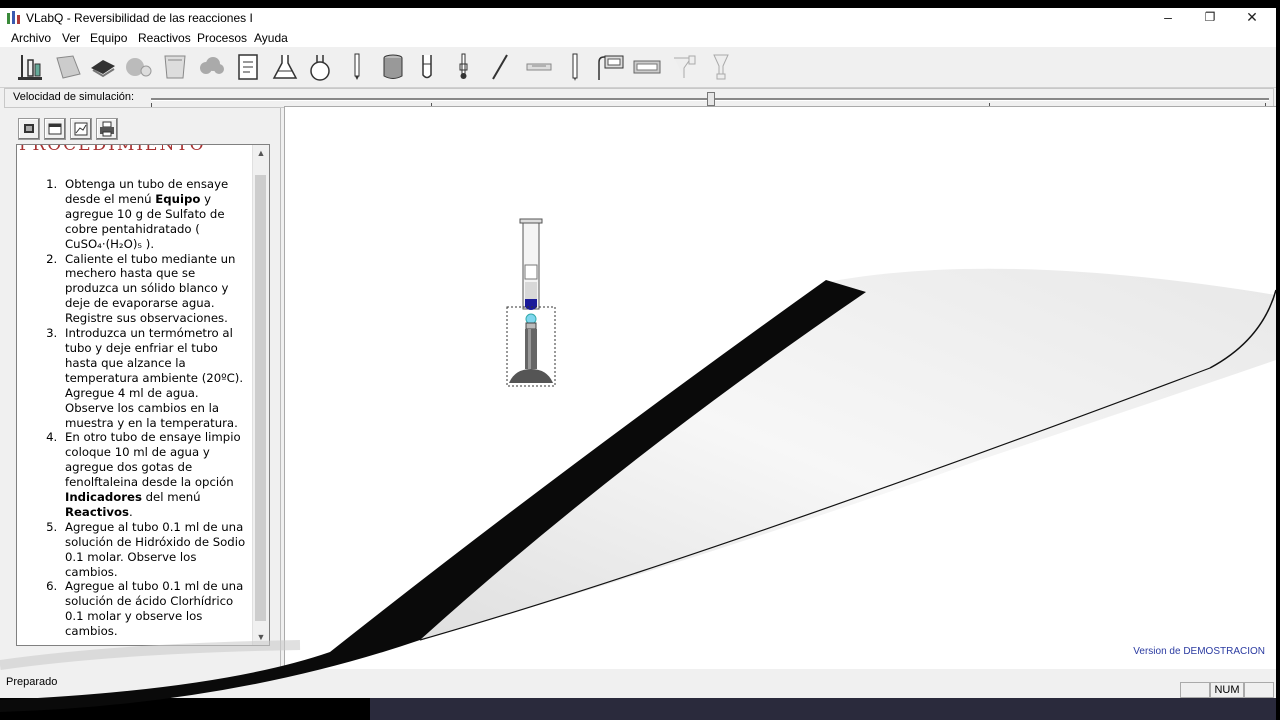 Image resolution: width=1280 pixels, height=720 pixels. I want to click on menu-procesos: Procesos, so click(222, 38).